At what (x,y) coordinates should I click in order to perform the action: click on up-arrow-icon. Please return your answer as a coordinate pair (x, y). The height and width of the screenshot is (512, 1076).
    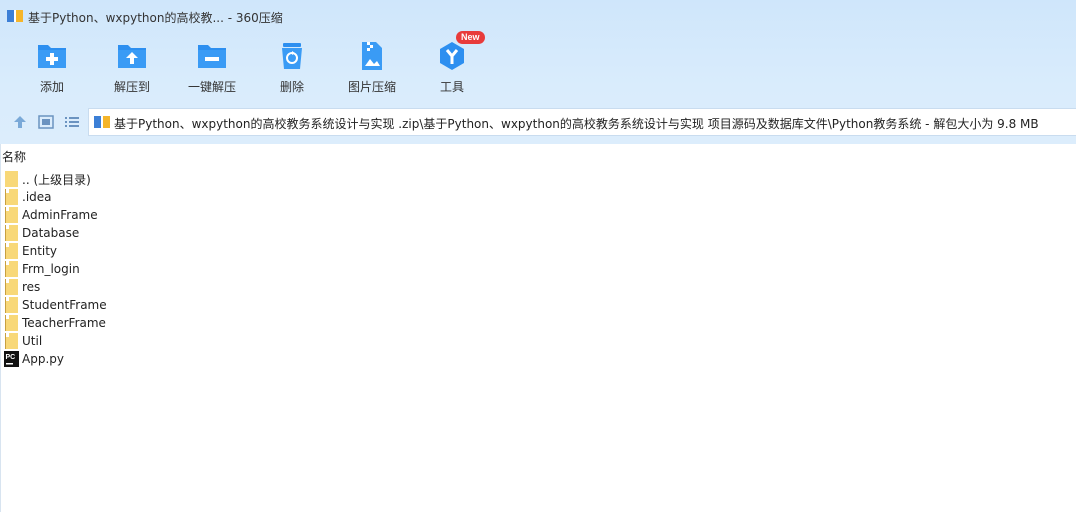
    Looking at the image, I should click on (20, 122).